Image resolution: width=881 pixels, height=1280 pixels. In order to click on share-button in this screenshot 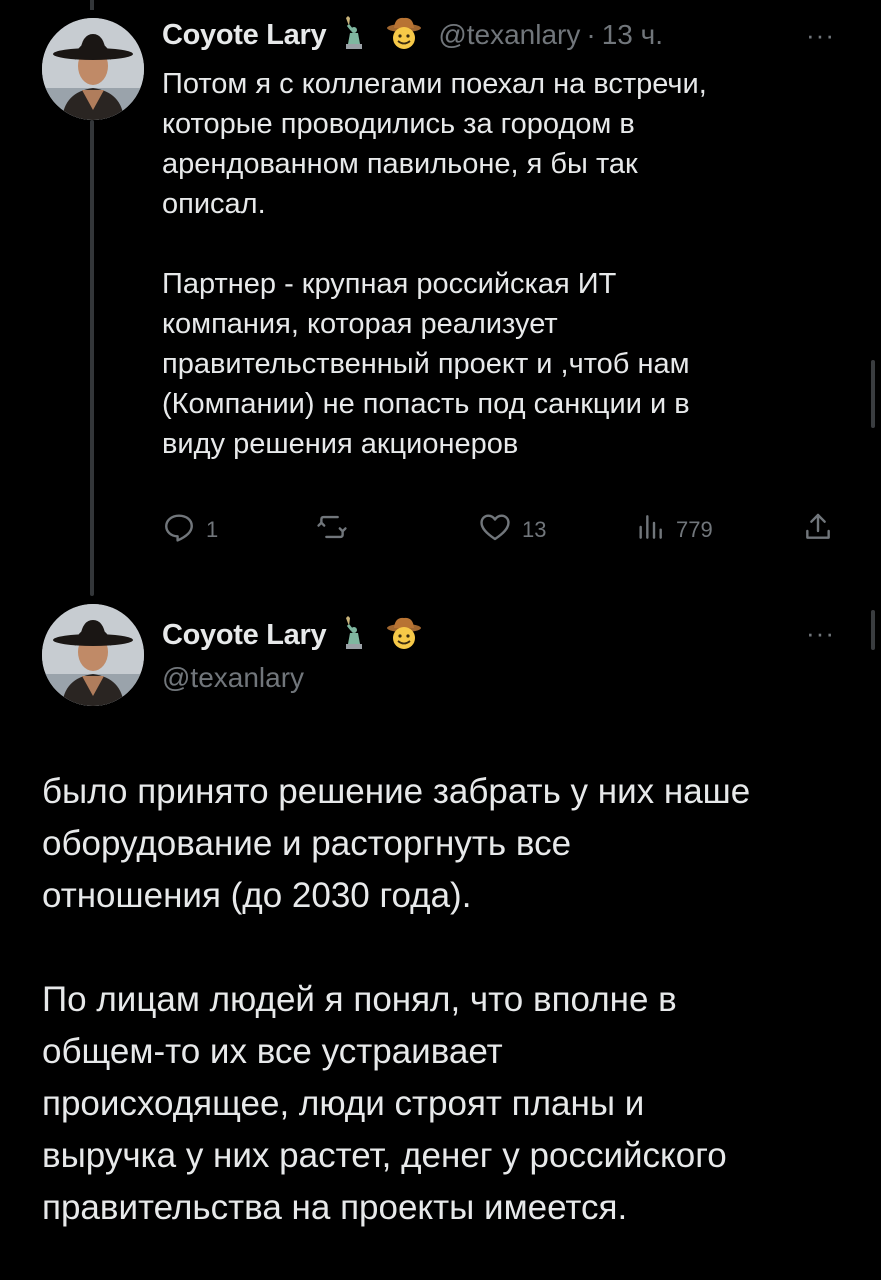, I will do `click(823, 530)`.